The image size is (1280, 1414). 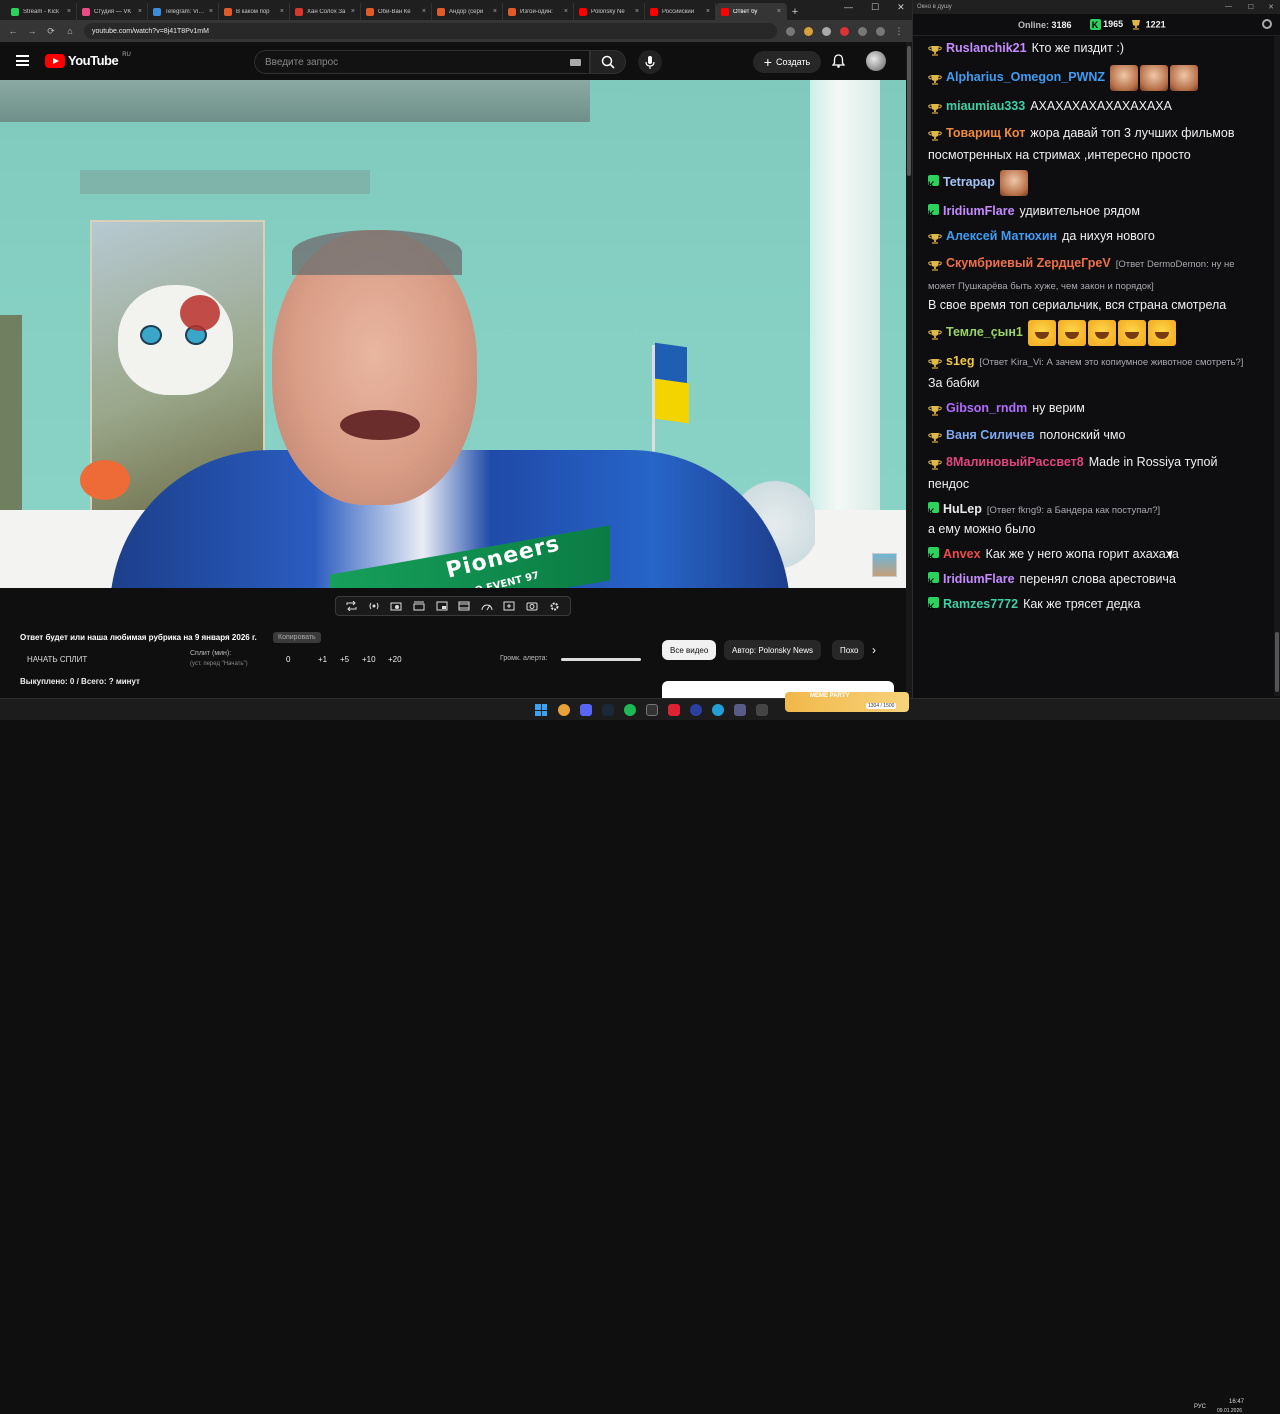 What do you see at coordinates (22, 60) in the screenshot?
I see `hamburger-menu-icon` at bounding box center [22, 60].